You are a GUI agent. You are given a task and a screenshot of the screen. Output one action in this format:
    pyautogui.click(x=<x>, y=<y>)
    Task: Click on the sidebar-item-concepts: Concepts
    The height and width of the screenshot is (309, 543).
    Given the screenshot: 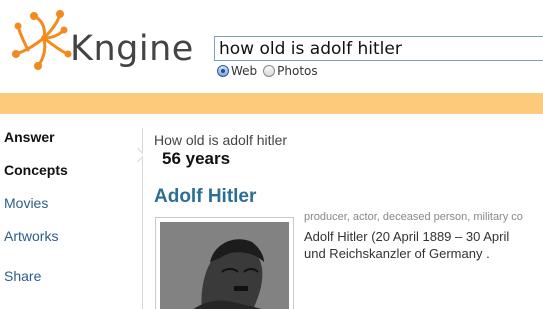 What is the action you would take?
    pyautogui.click(x=36, y=170)
    